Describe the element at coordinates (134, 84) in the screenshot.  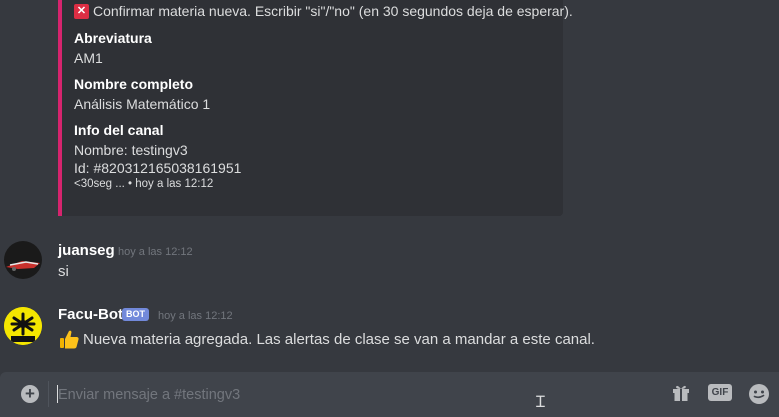
I see `field-name-nombre-completo: Nombre completo` at that location.